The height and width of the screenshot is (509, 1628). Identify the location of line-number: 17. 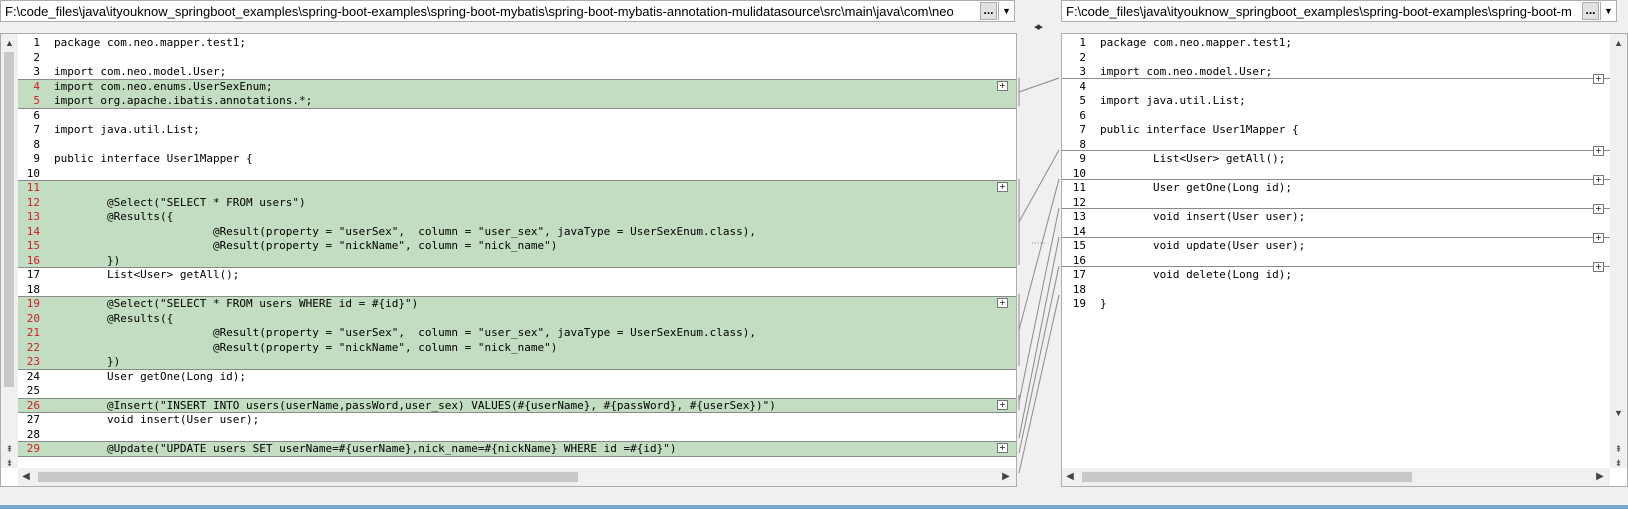
(33, 274).